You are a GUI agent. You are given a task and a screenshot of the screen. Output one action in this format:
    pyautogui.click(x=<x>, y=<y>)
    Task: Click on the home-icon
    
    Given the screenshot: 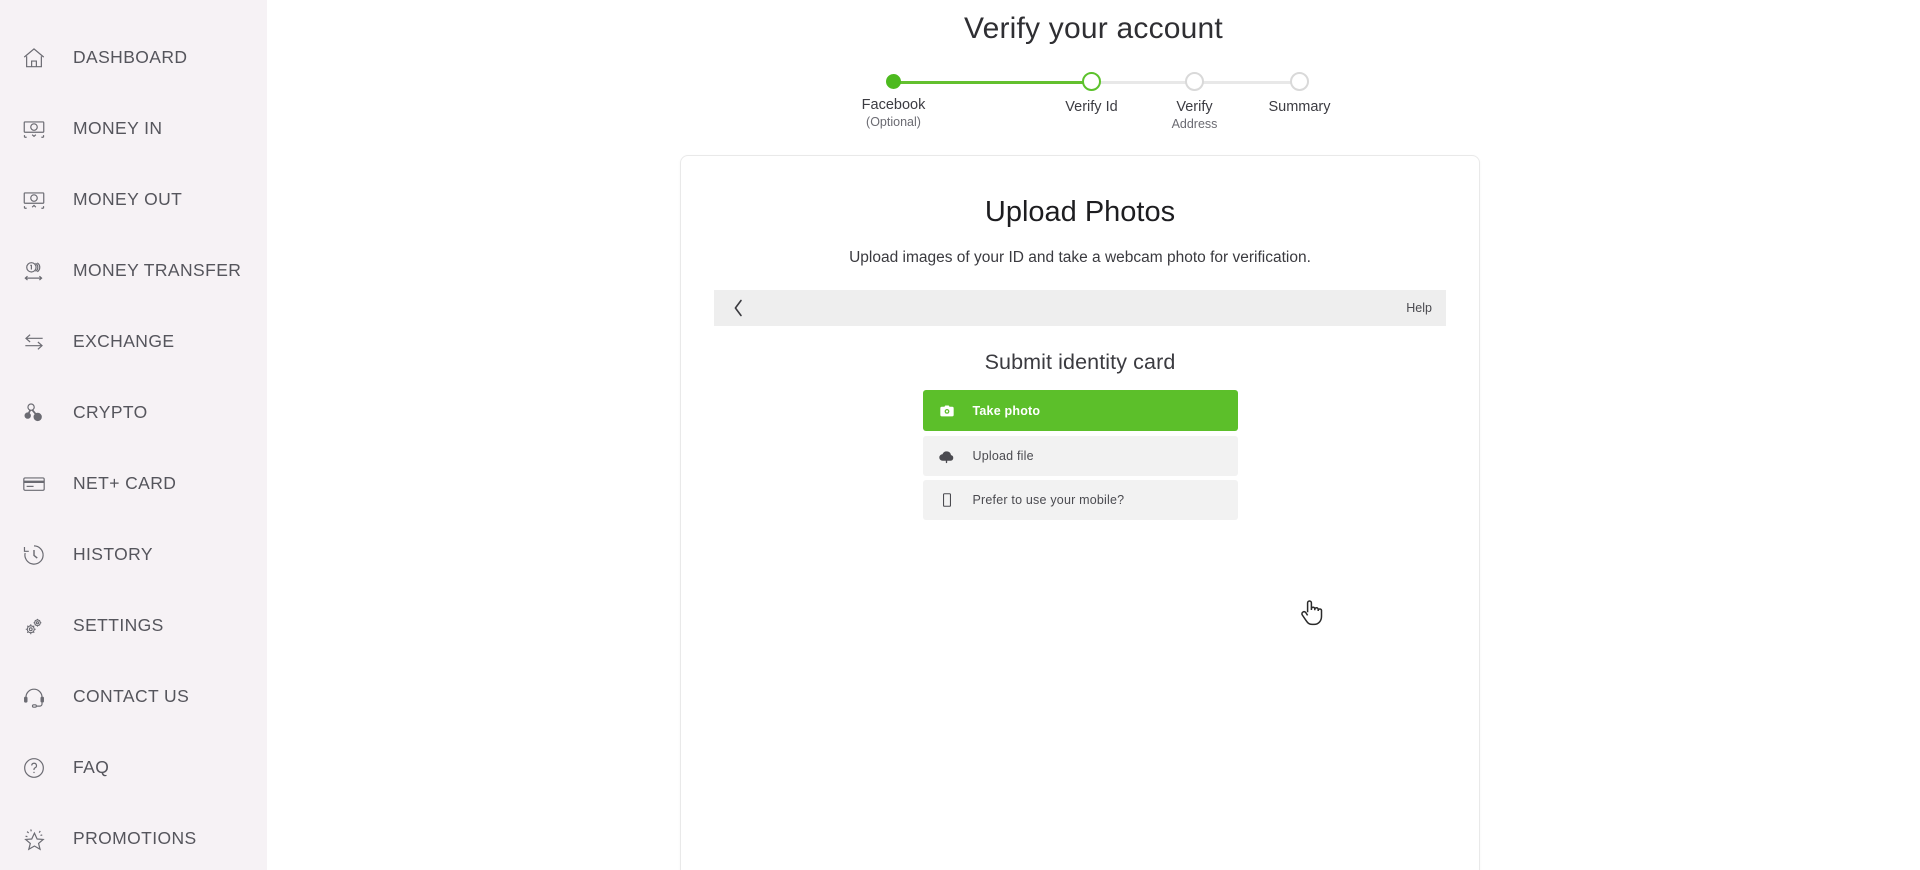 What is the action you would take?
    pyautogui.click(x=34, y=58)
    